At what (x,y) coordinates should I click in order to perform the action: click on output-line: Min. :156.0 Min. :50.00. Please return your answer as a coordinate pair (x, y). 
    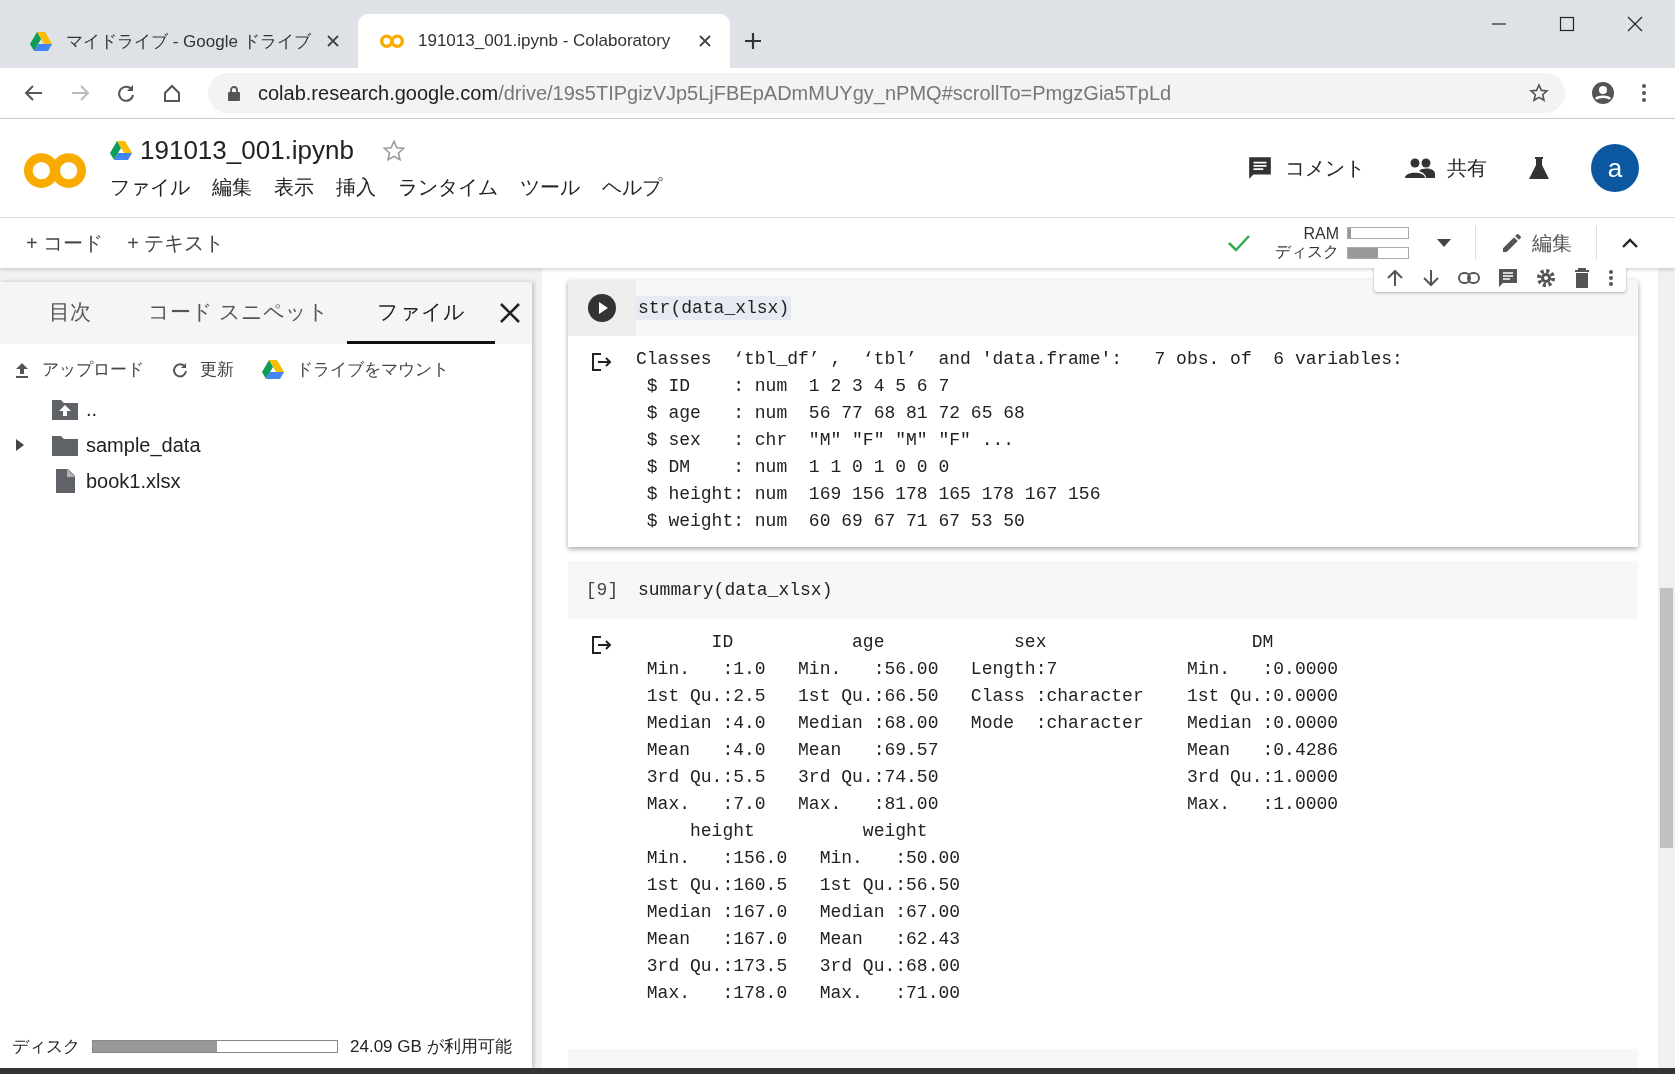
    Looking at the image, I should click on (803, 858).